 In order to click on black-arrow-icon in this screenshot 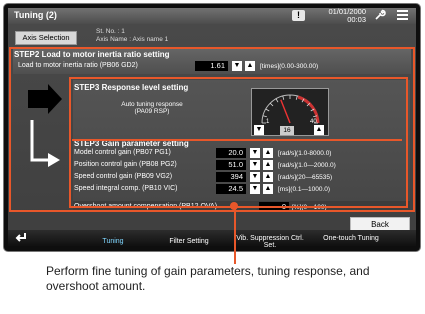, I will do `click(45, 99)`.